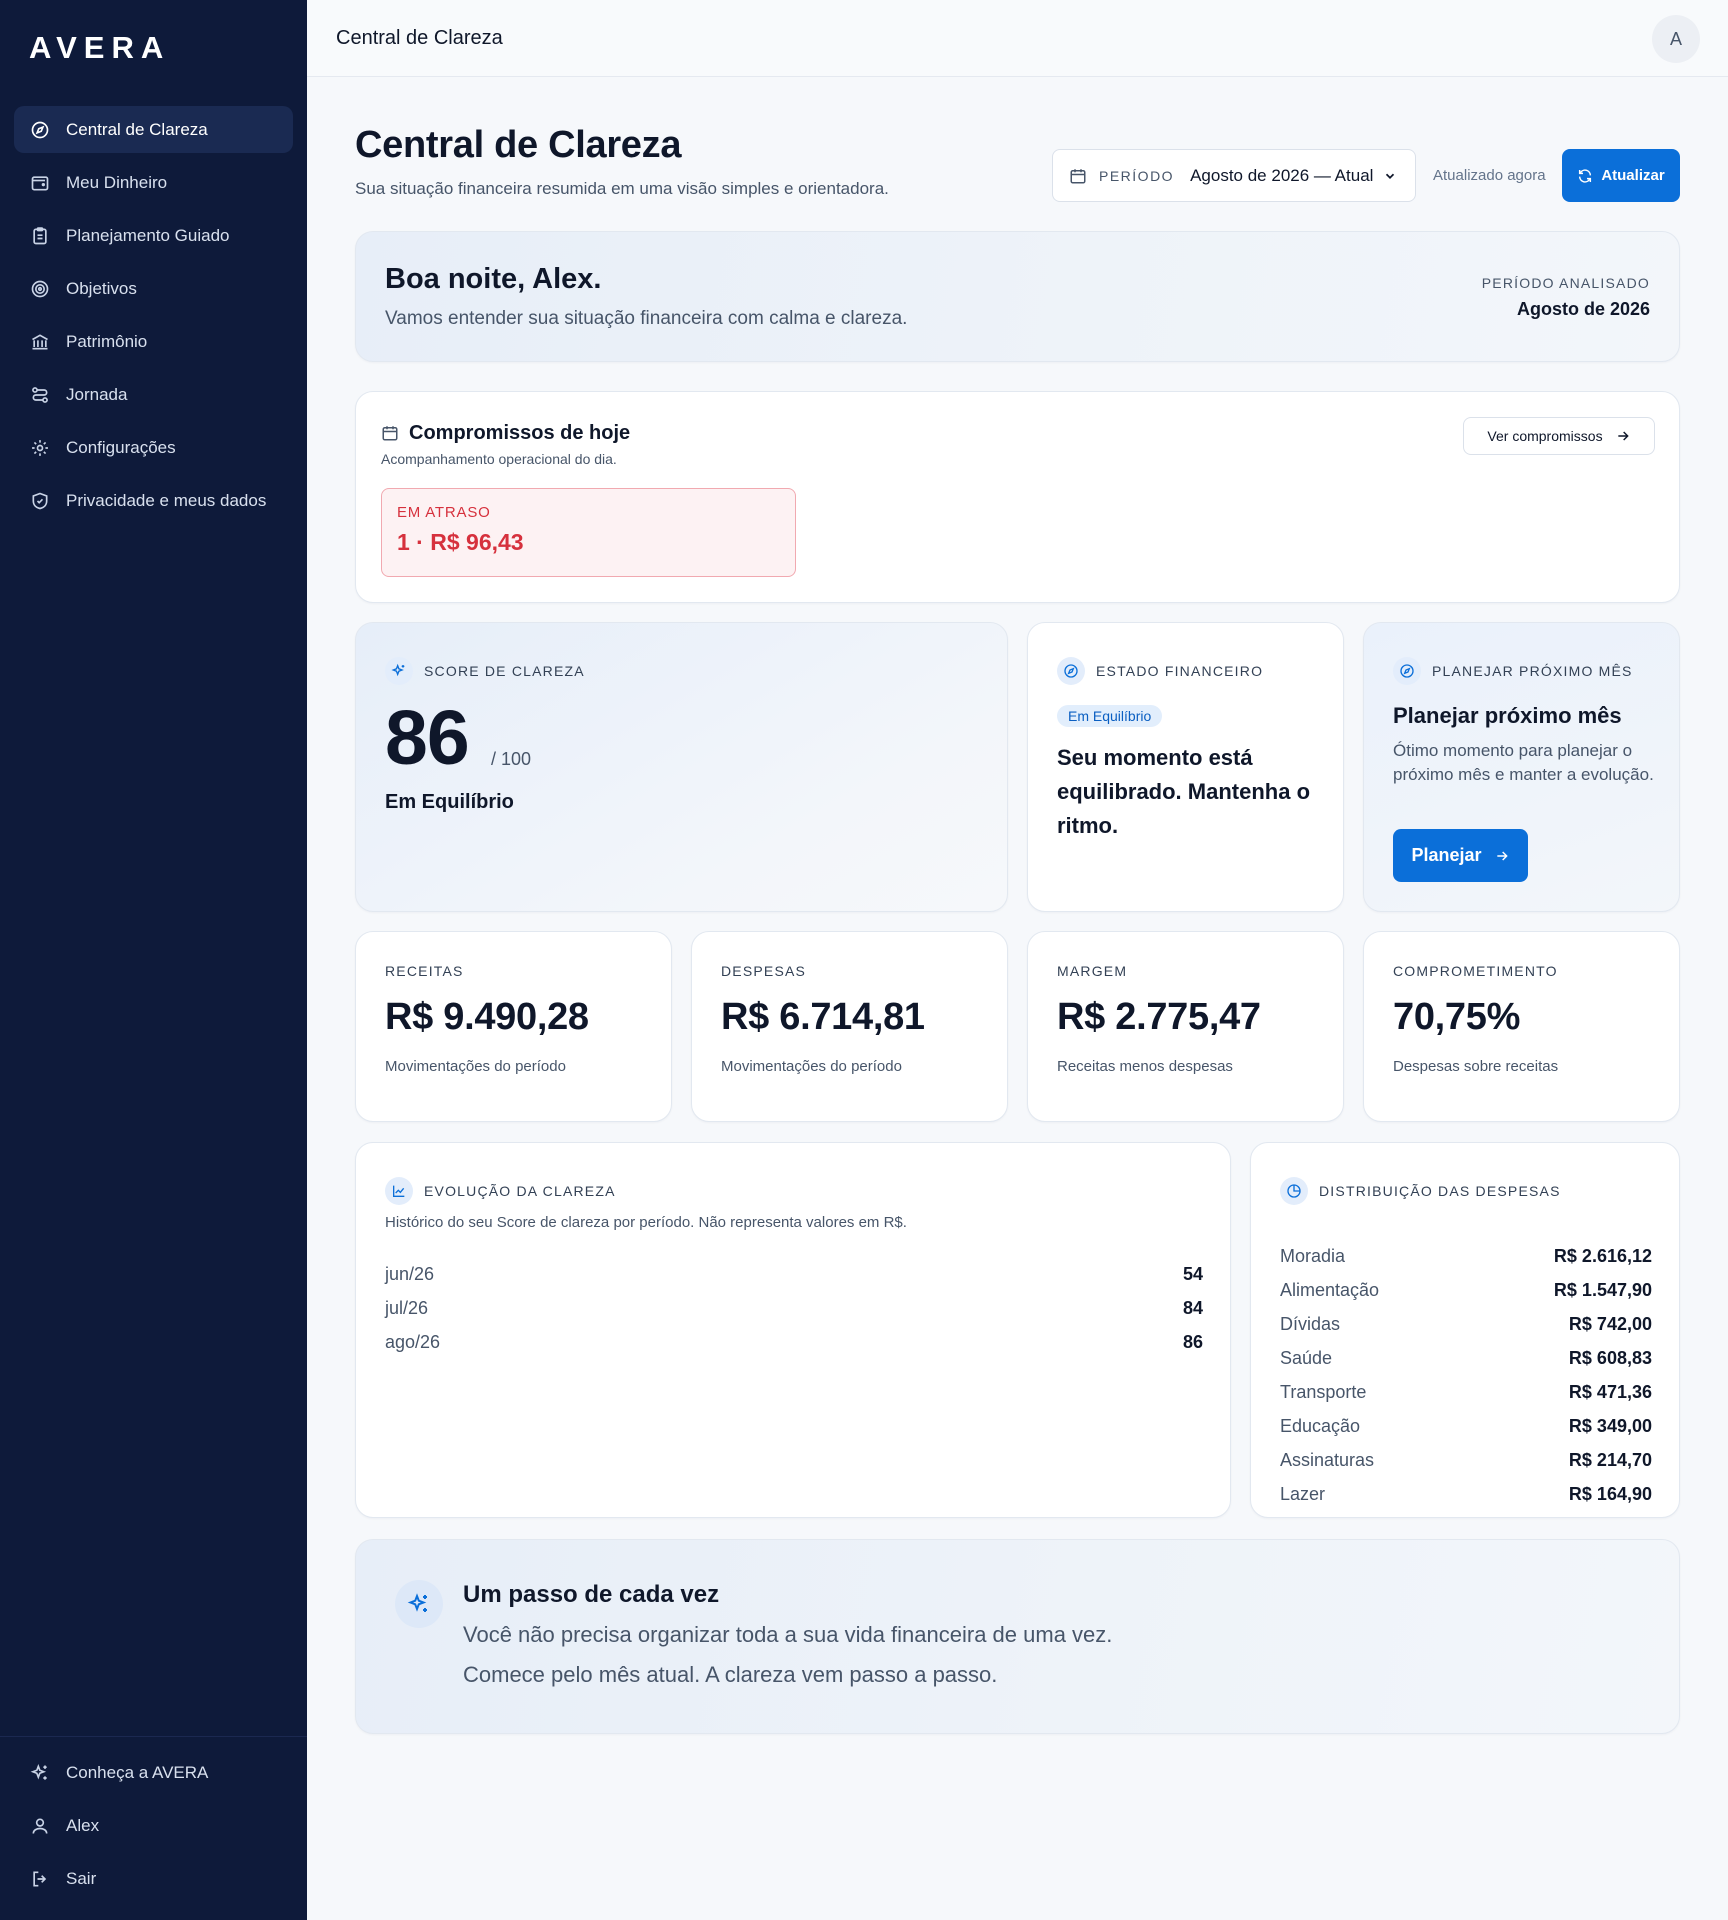 The height and width of the screenshot is (1920, 1728). I want to click on category-name: Dívidas, so click(1310, 1323).